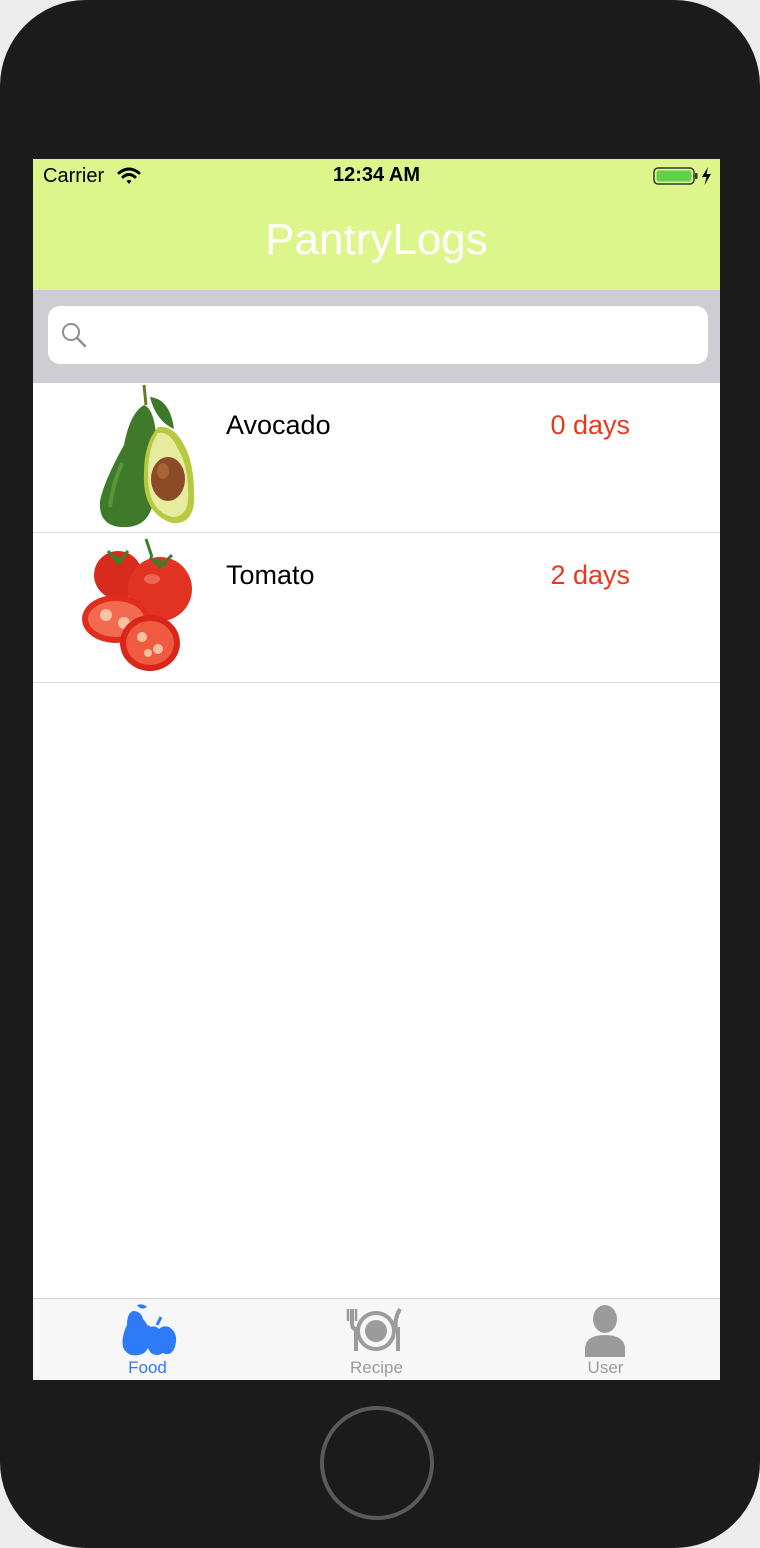 The width and height of the screenshot is (760, 1548). What do you see at coordinates (376, 239) in the screenshot?
I see `page-title: PantryLogs` at bounding box center [376, 239].